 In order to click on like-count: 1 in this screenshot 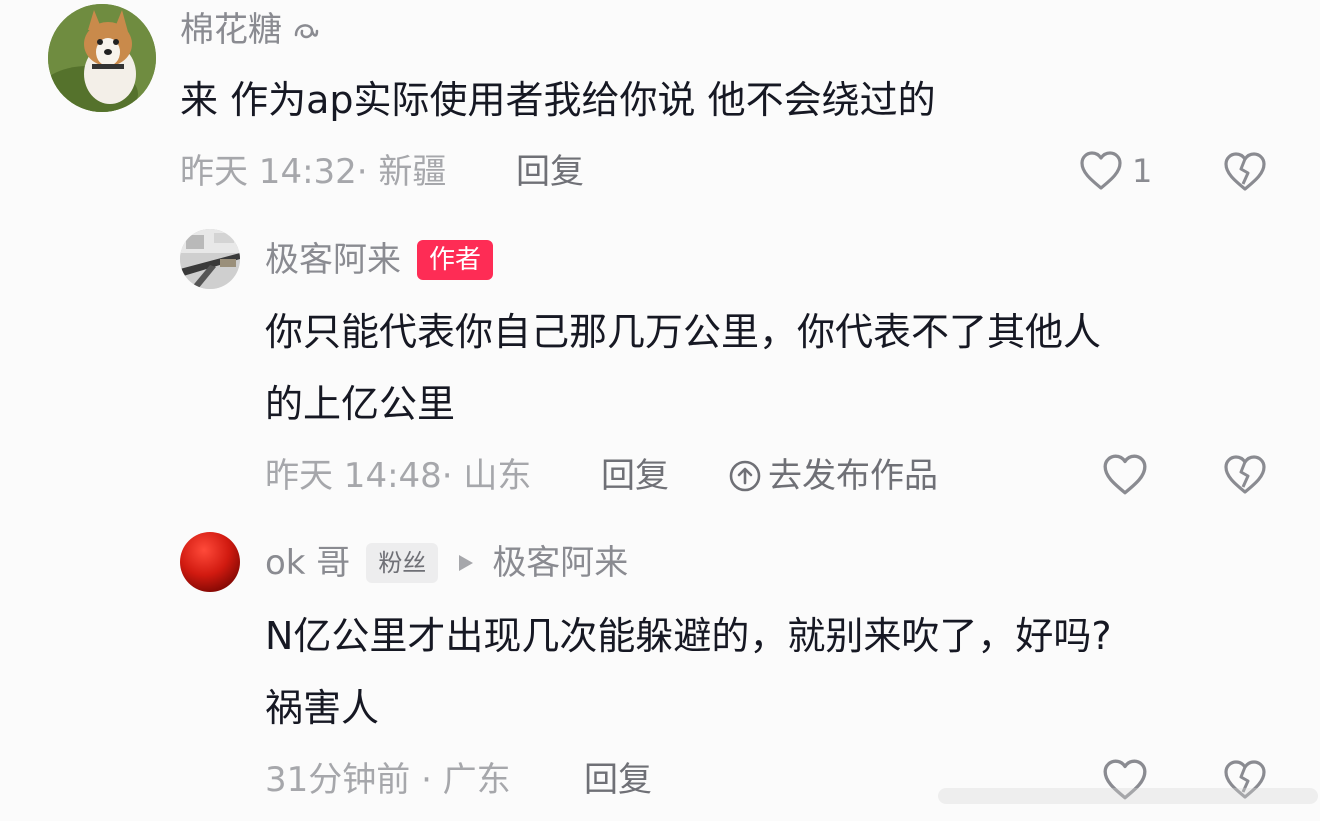, I will do `click(1142, 171)`.